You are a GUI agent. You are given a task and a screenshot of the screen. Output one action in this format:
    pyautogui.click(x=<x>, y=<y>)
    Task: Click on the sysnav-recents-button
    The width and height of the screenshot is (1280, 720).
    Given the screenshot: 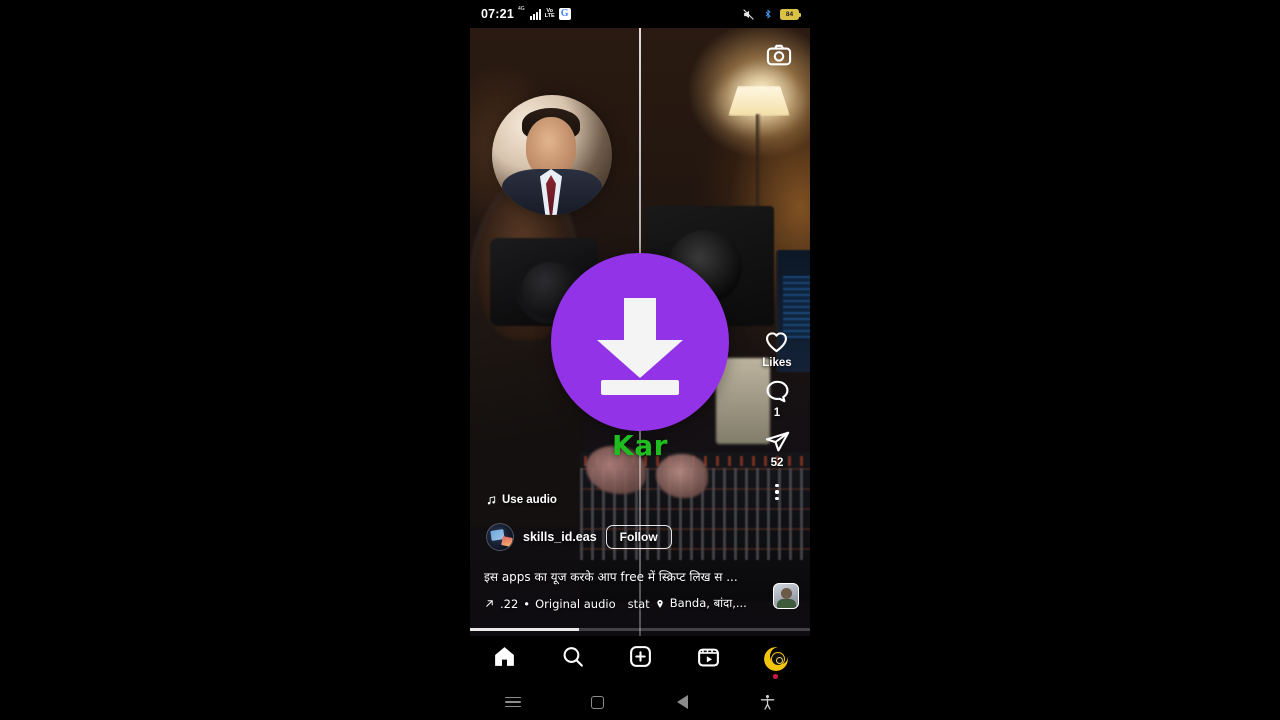 What is the action you would take?
    pyautogui.click(x=512, y=702)
    